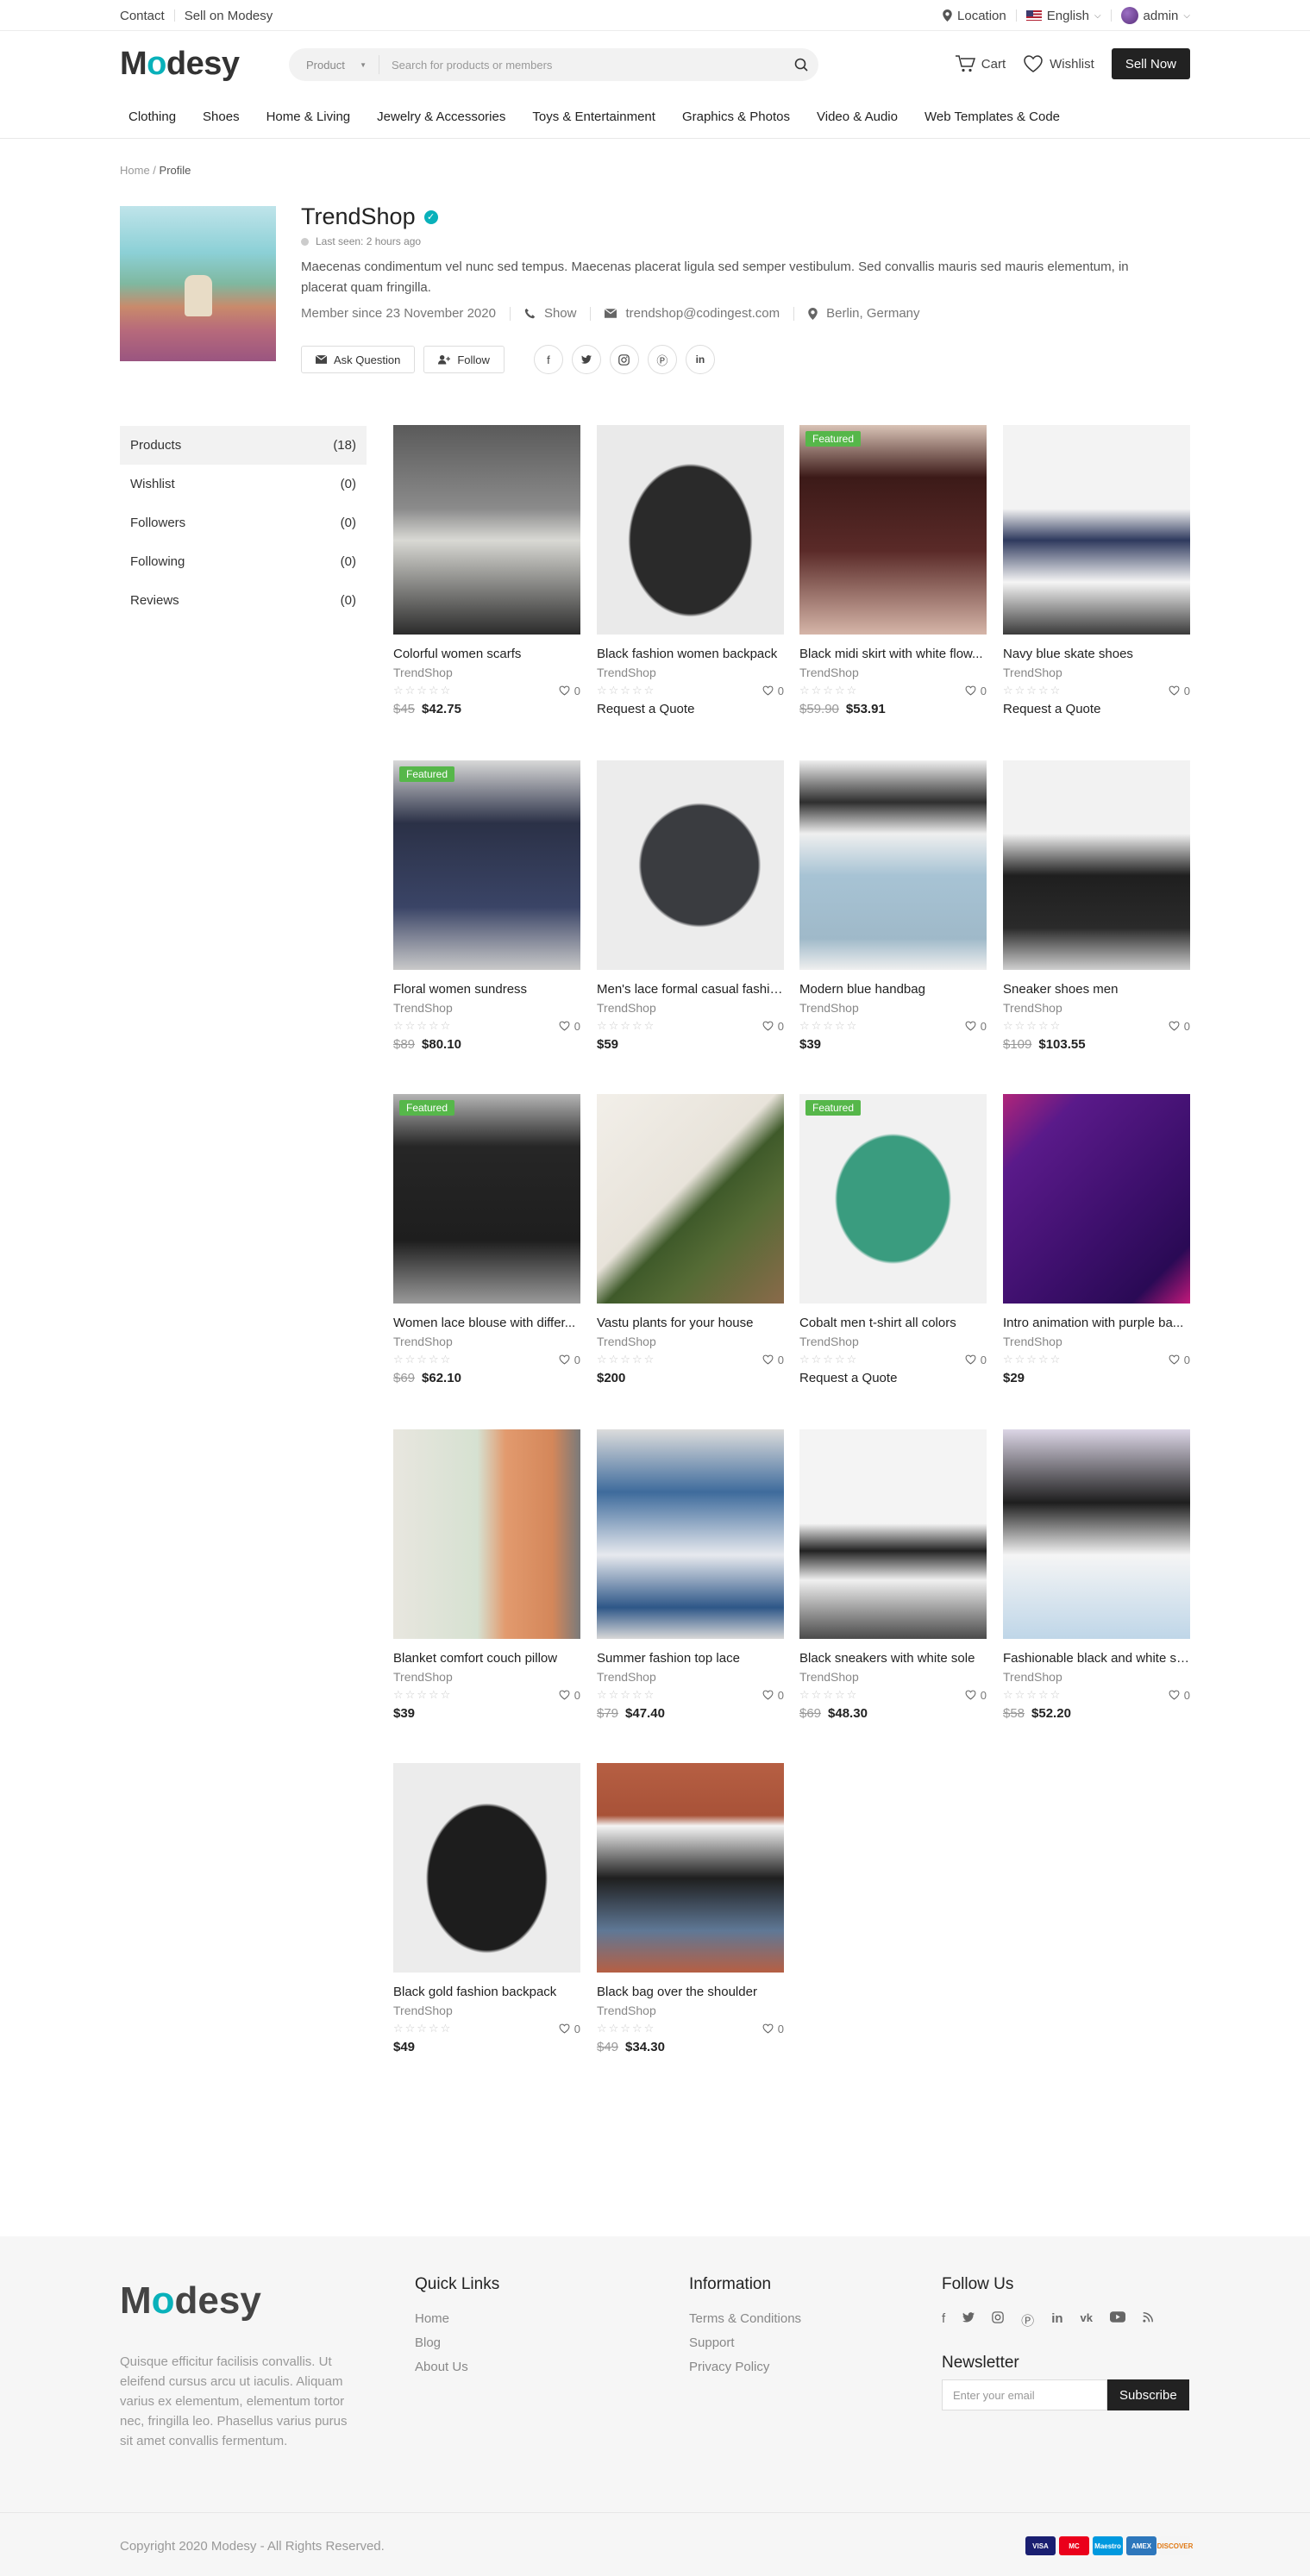 This screenshot has width=1310, height=2576. I want to click on product-title: Cobalt men t-shirt all colors, so click(893, 1323).